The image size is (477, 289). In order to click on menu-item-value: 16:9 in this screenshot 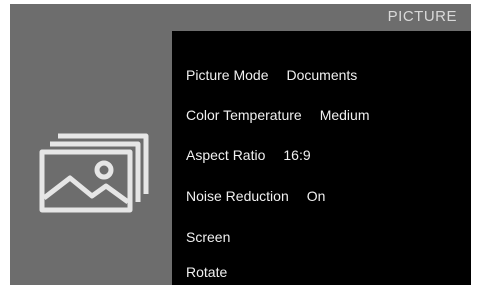, I will do `click(297, 155)`.